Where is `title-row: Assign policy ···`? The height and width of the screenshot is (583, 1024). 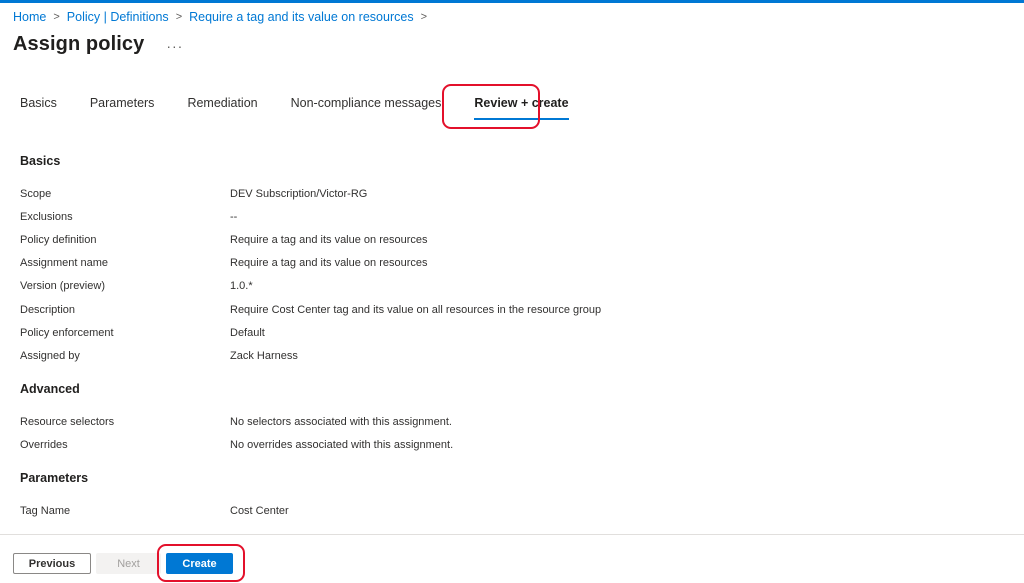 title-row: Assign policy ··· is located at coordinates (98, 44).